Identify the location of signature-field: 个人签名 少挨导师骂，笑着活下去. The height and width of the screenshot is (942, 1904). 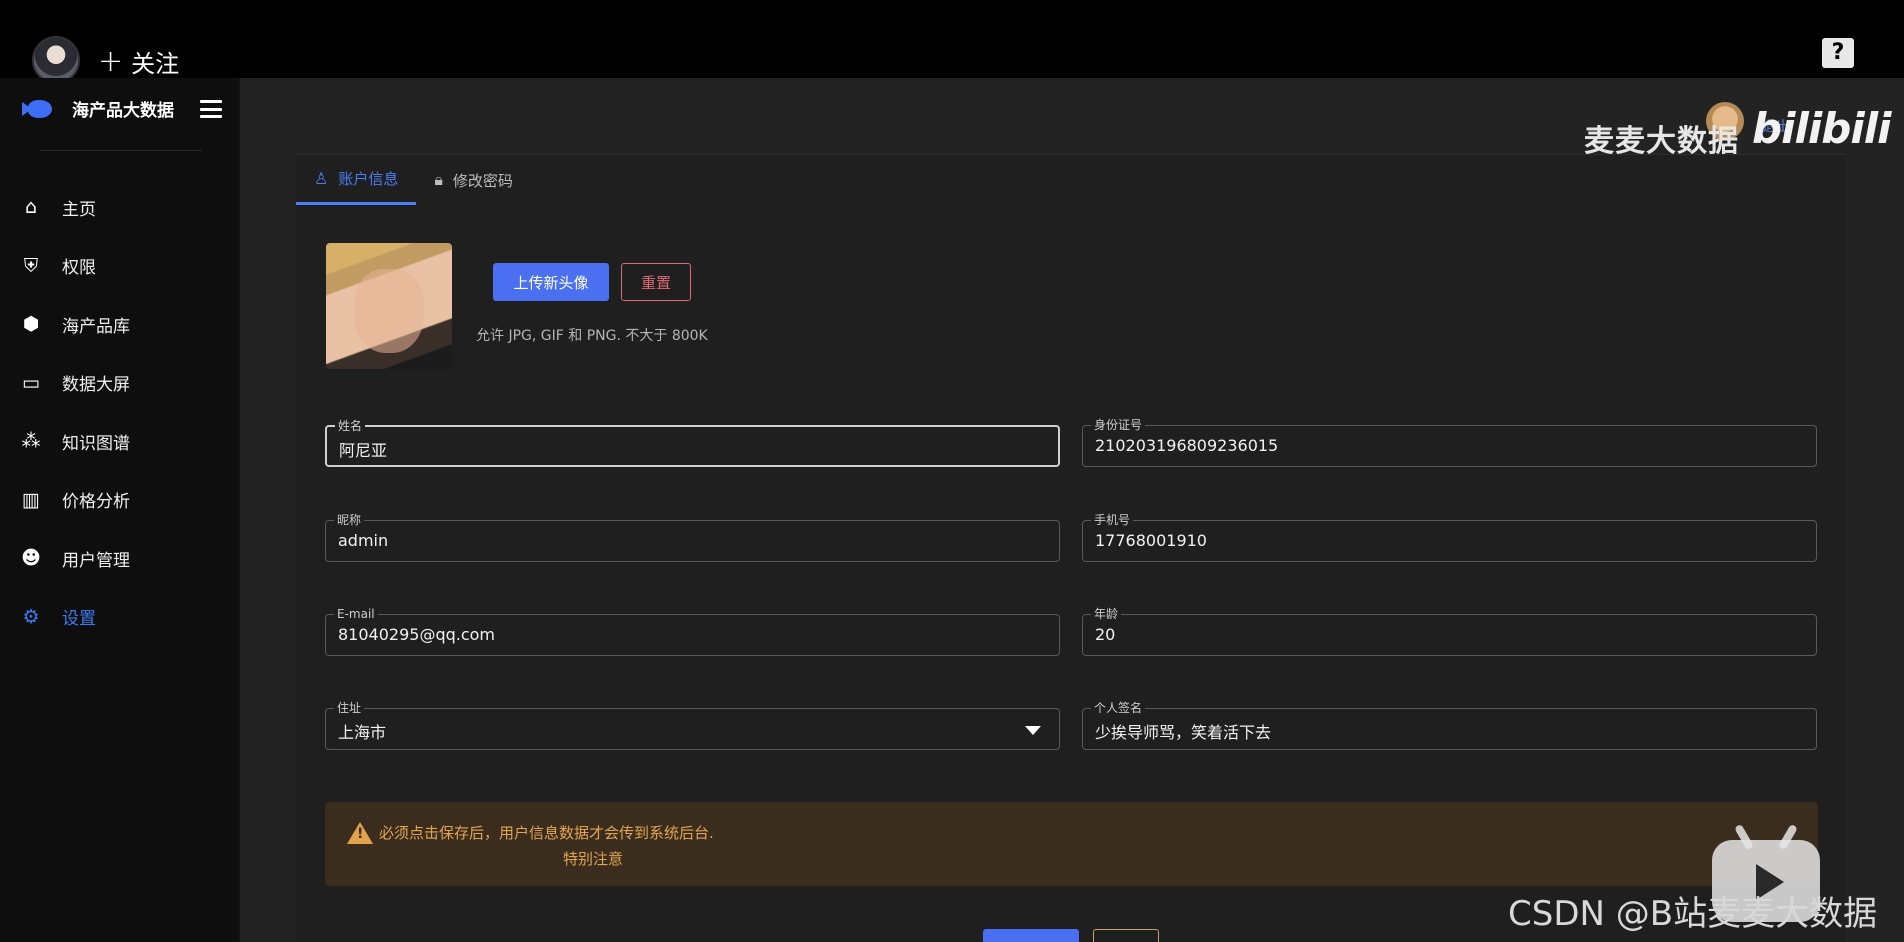
(1449, 725).